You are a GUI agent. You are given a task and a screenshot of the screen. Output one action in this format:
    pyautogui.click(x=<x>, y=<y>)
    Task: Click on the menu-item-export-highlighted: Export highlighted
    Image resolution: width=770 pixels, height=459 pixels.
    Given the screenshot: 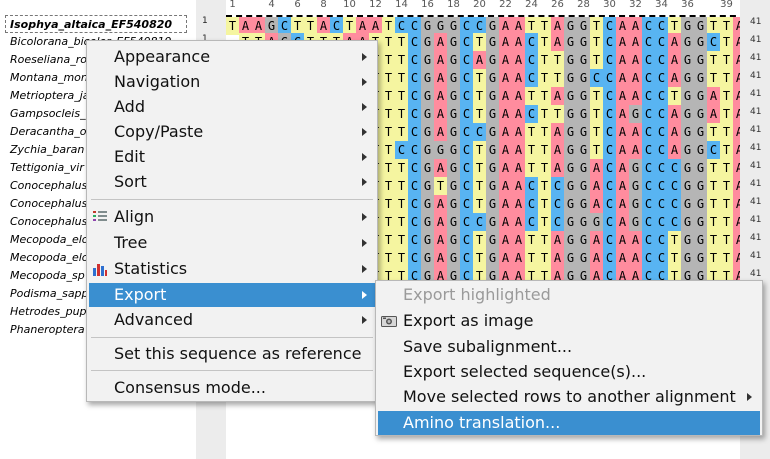 What is the action you would take?
    pyautogui.click(x=569, y=295)
    